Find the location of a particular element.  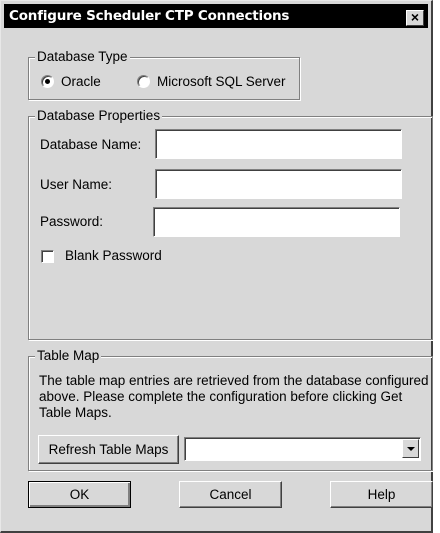

ok-button: OK is located at coordinates (79, 494).